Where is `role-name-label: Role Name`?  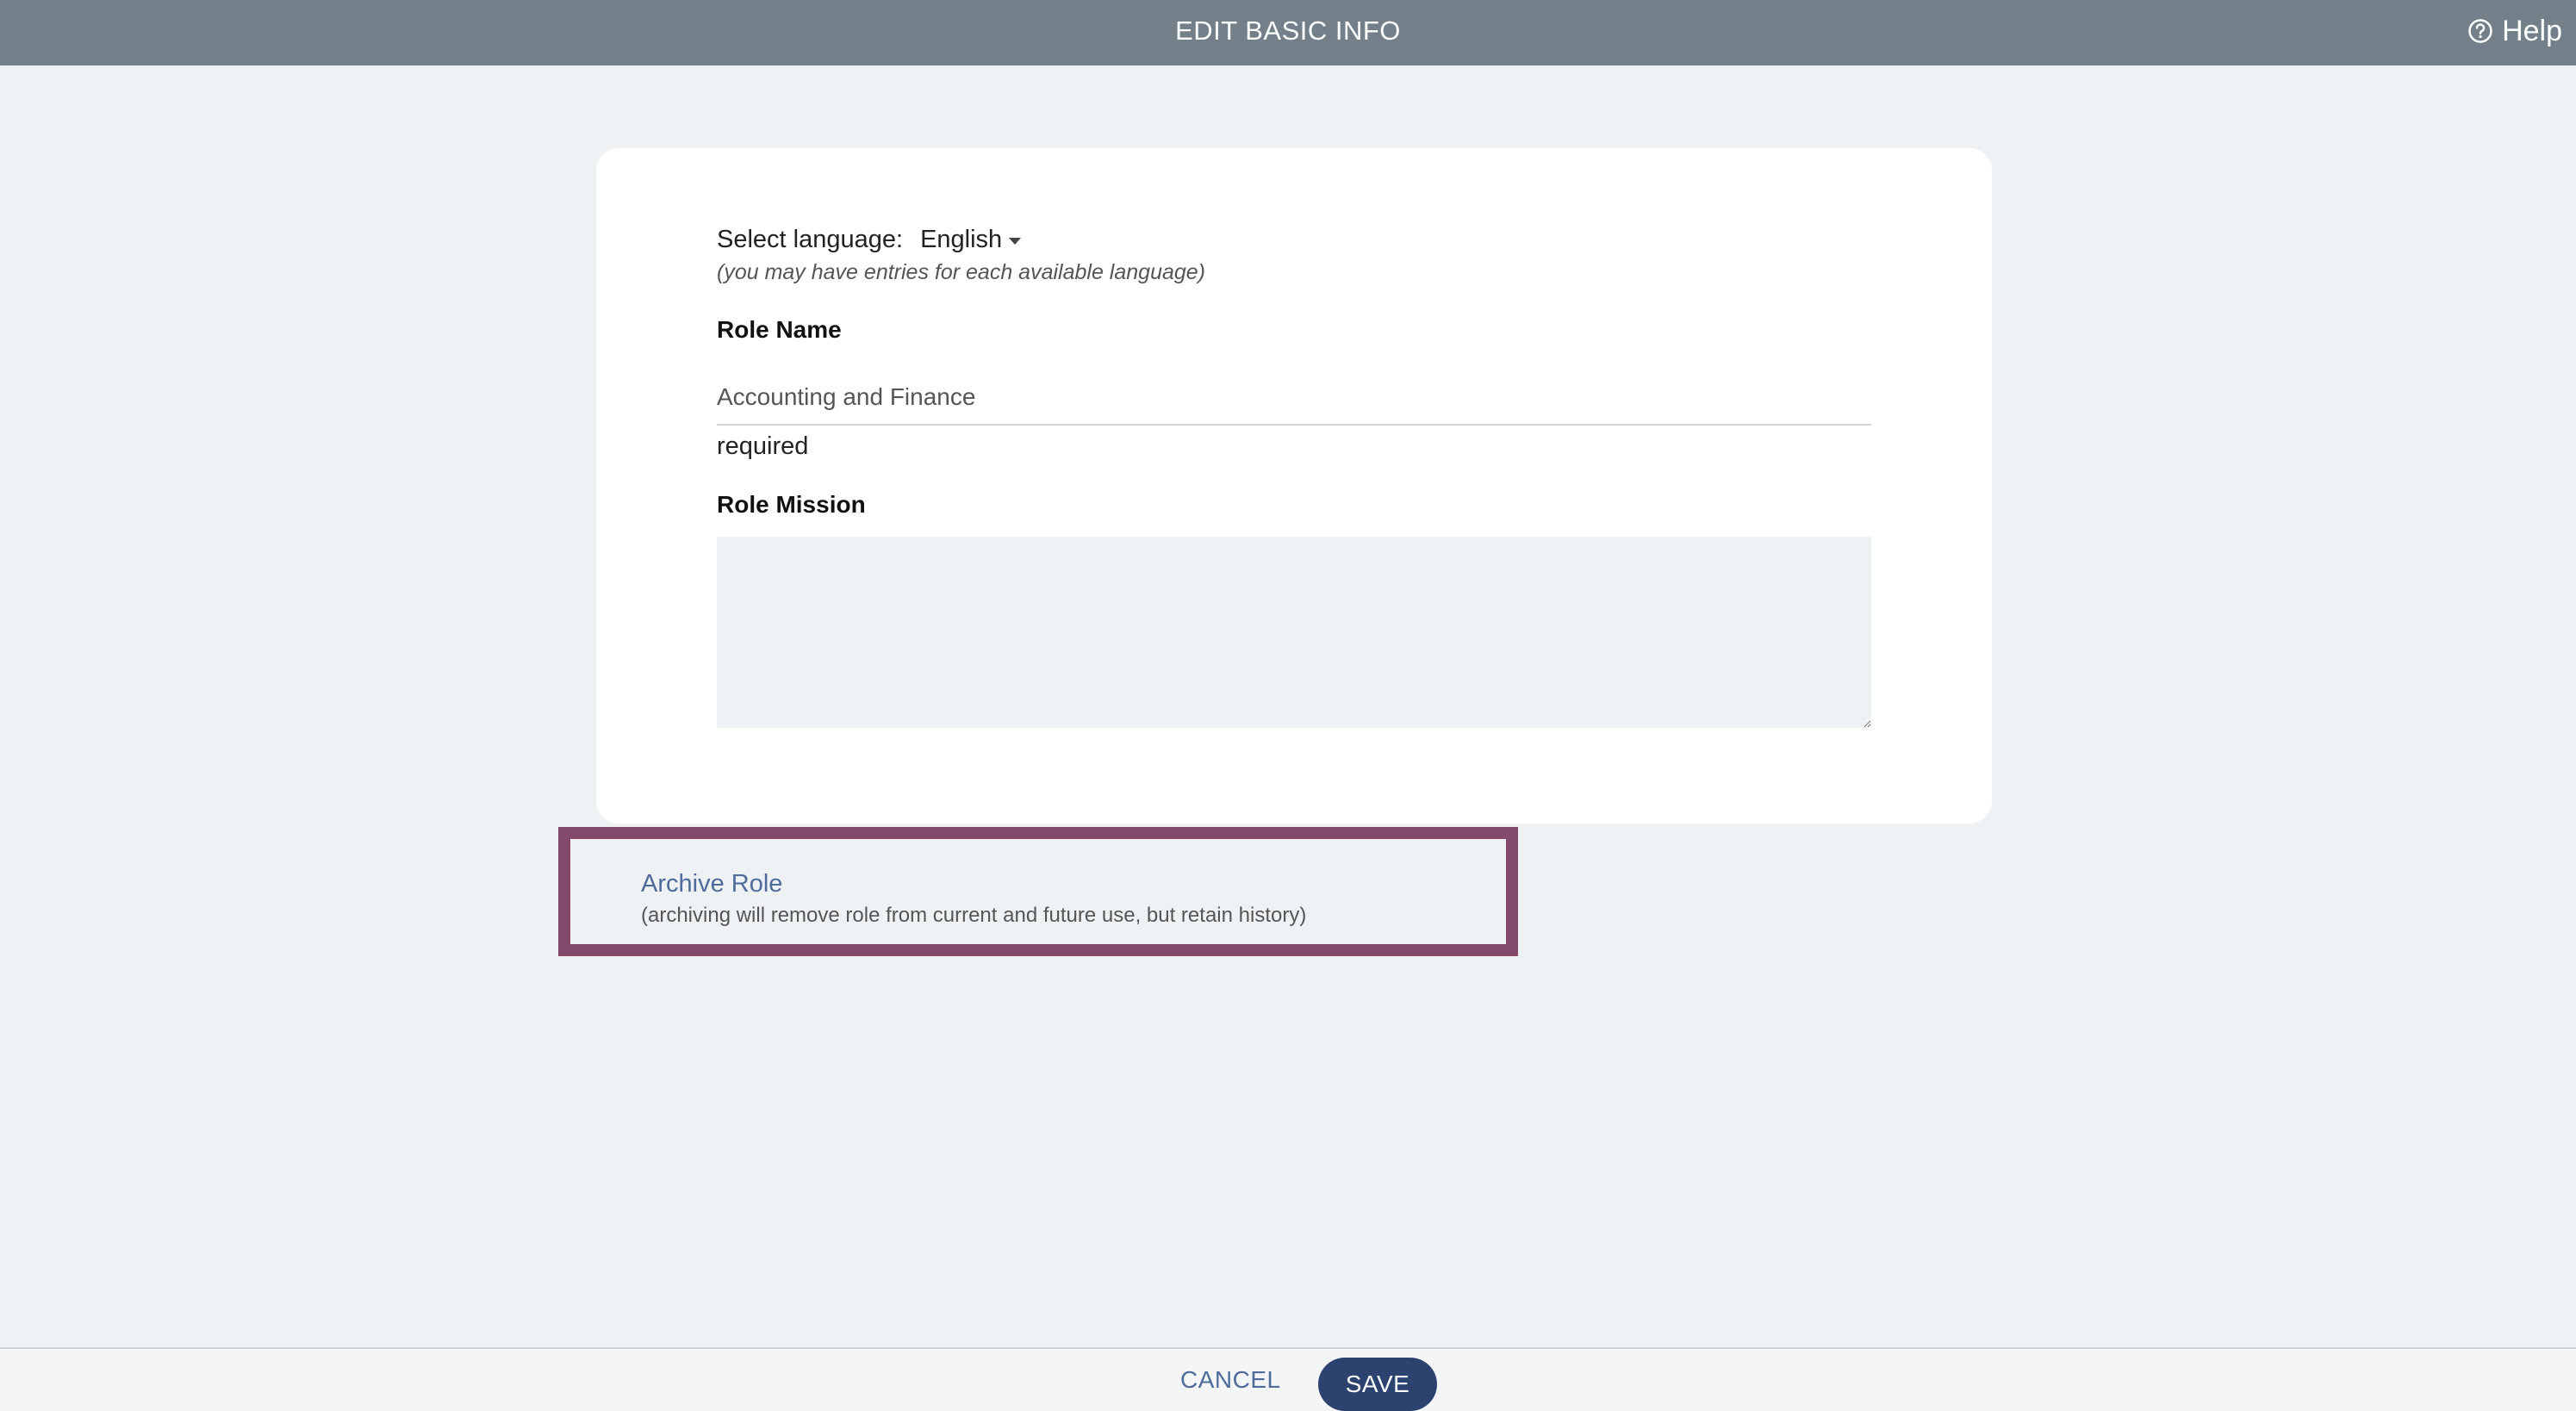
role-name-label: Role Name is located at coordinates (780, 329).